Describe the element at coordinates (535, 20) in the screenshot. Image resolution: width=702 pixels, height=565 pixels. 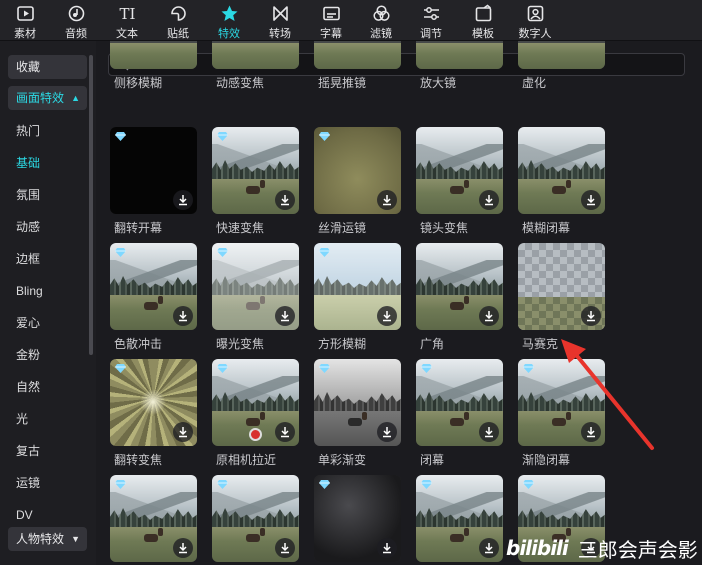
I see `toolbar-tab-10: 数字人` at that location.